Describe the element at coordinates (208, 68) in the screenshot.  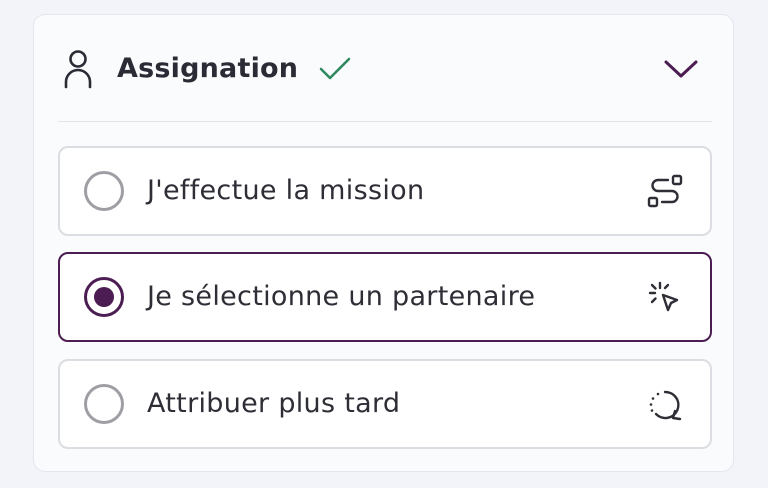
I see `section-title: Assignation` at that location.